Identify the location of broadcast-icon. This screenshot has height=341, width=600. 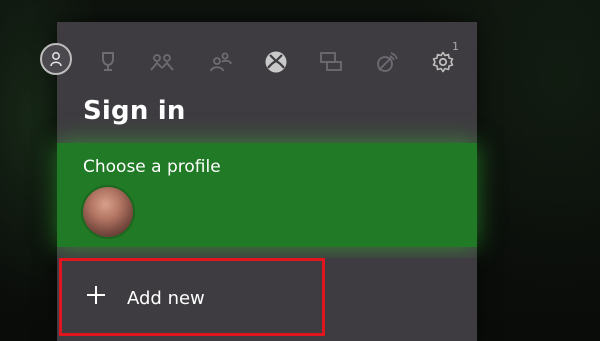
(387, 62).